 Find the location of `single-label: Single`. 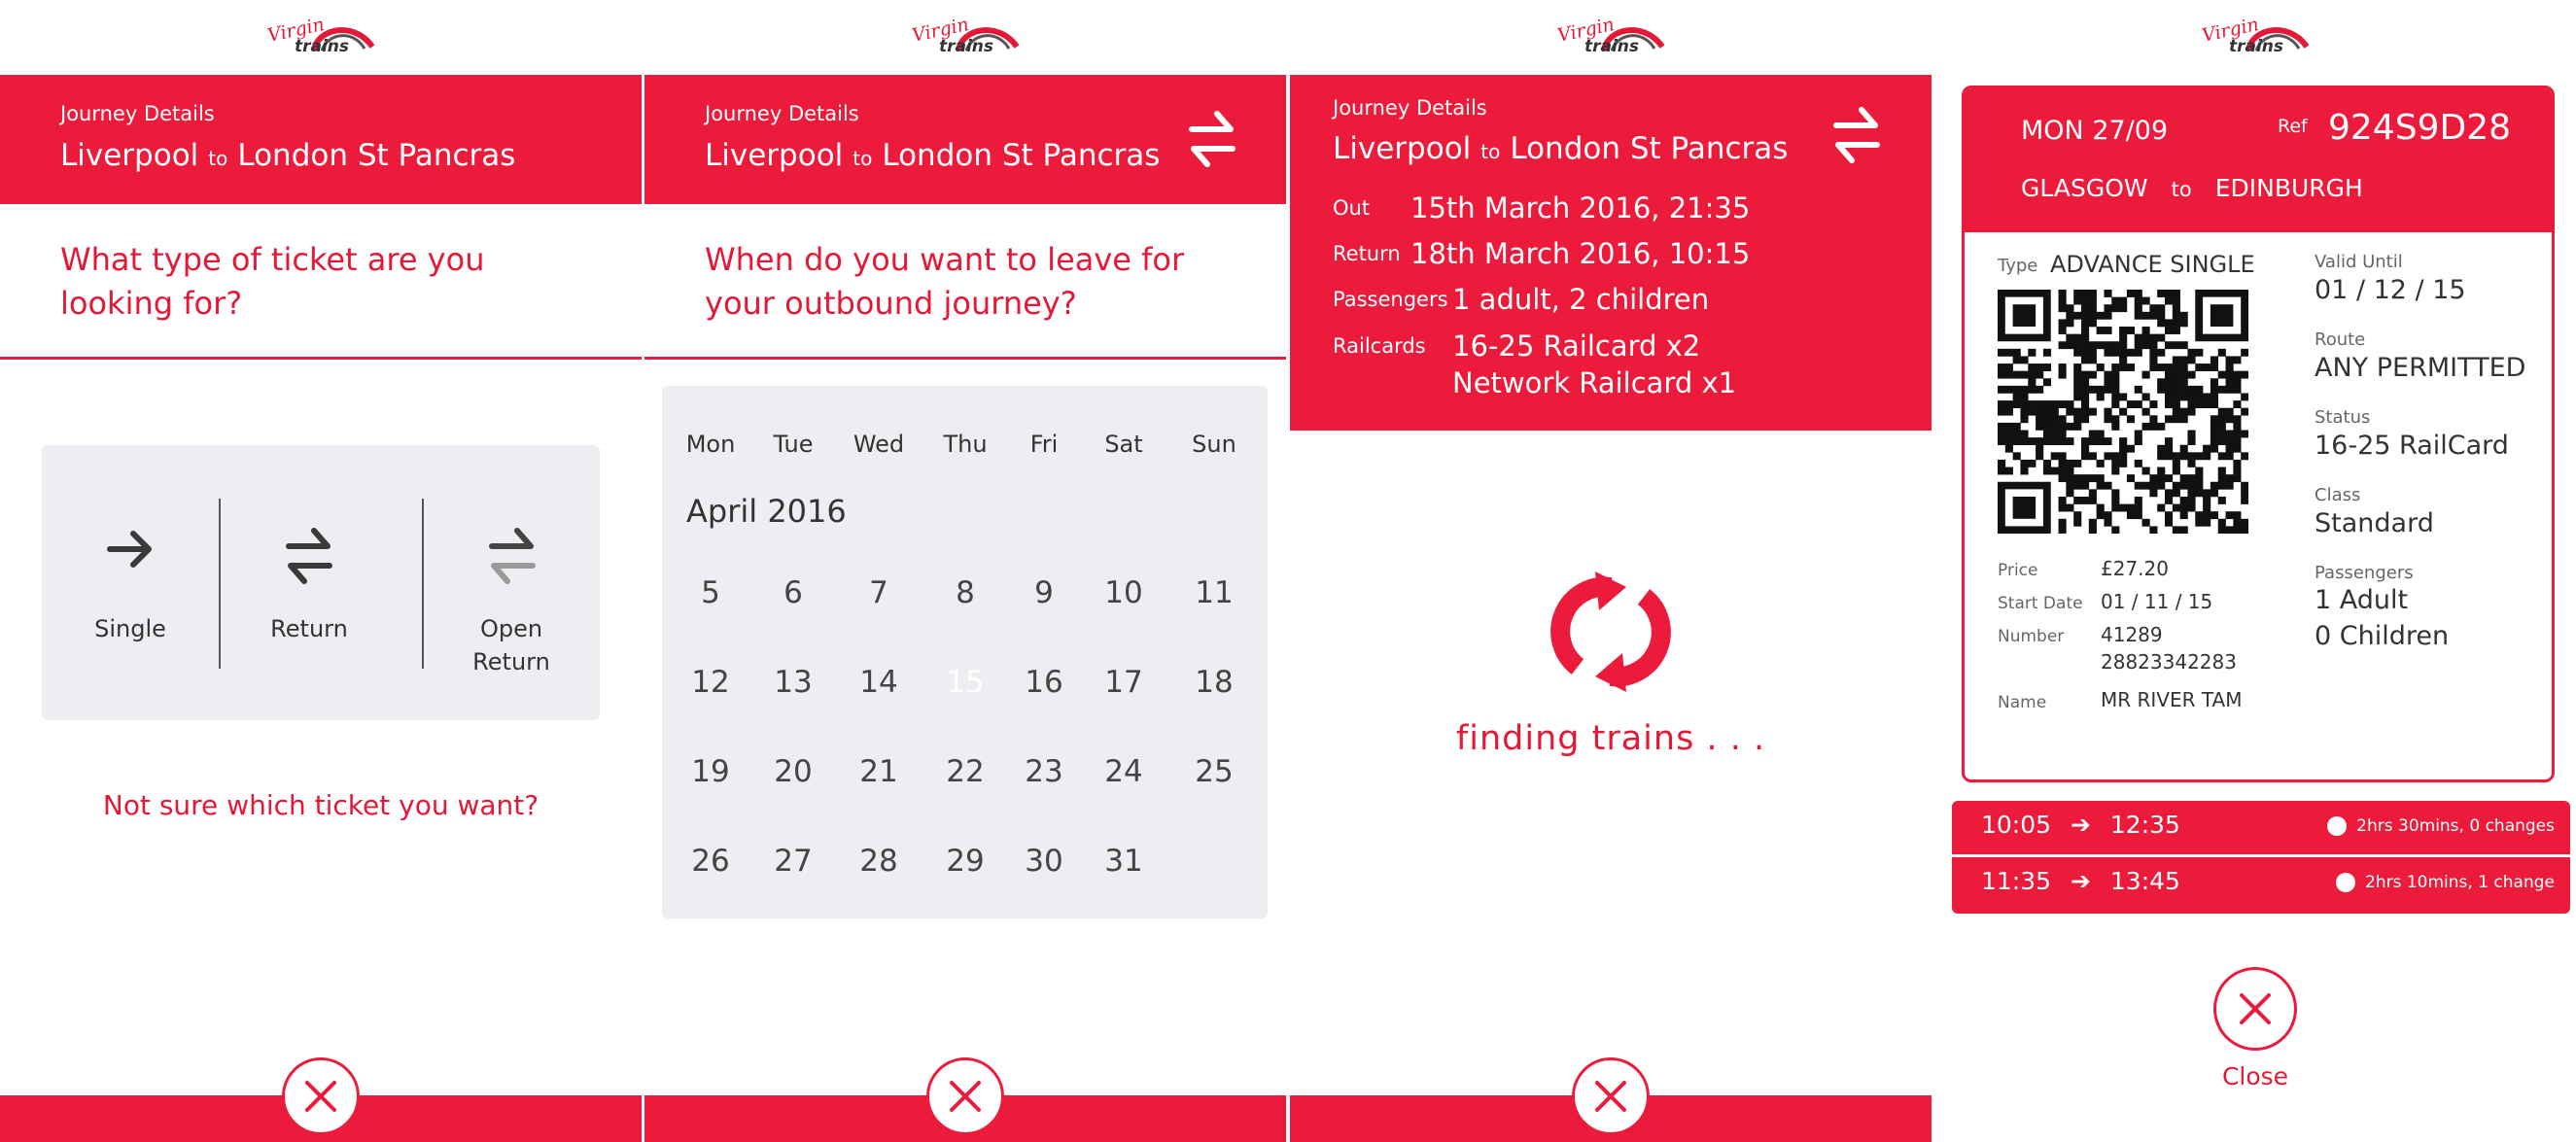

single-label: Single is located at coordinates (130, 628).